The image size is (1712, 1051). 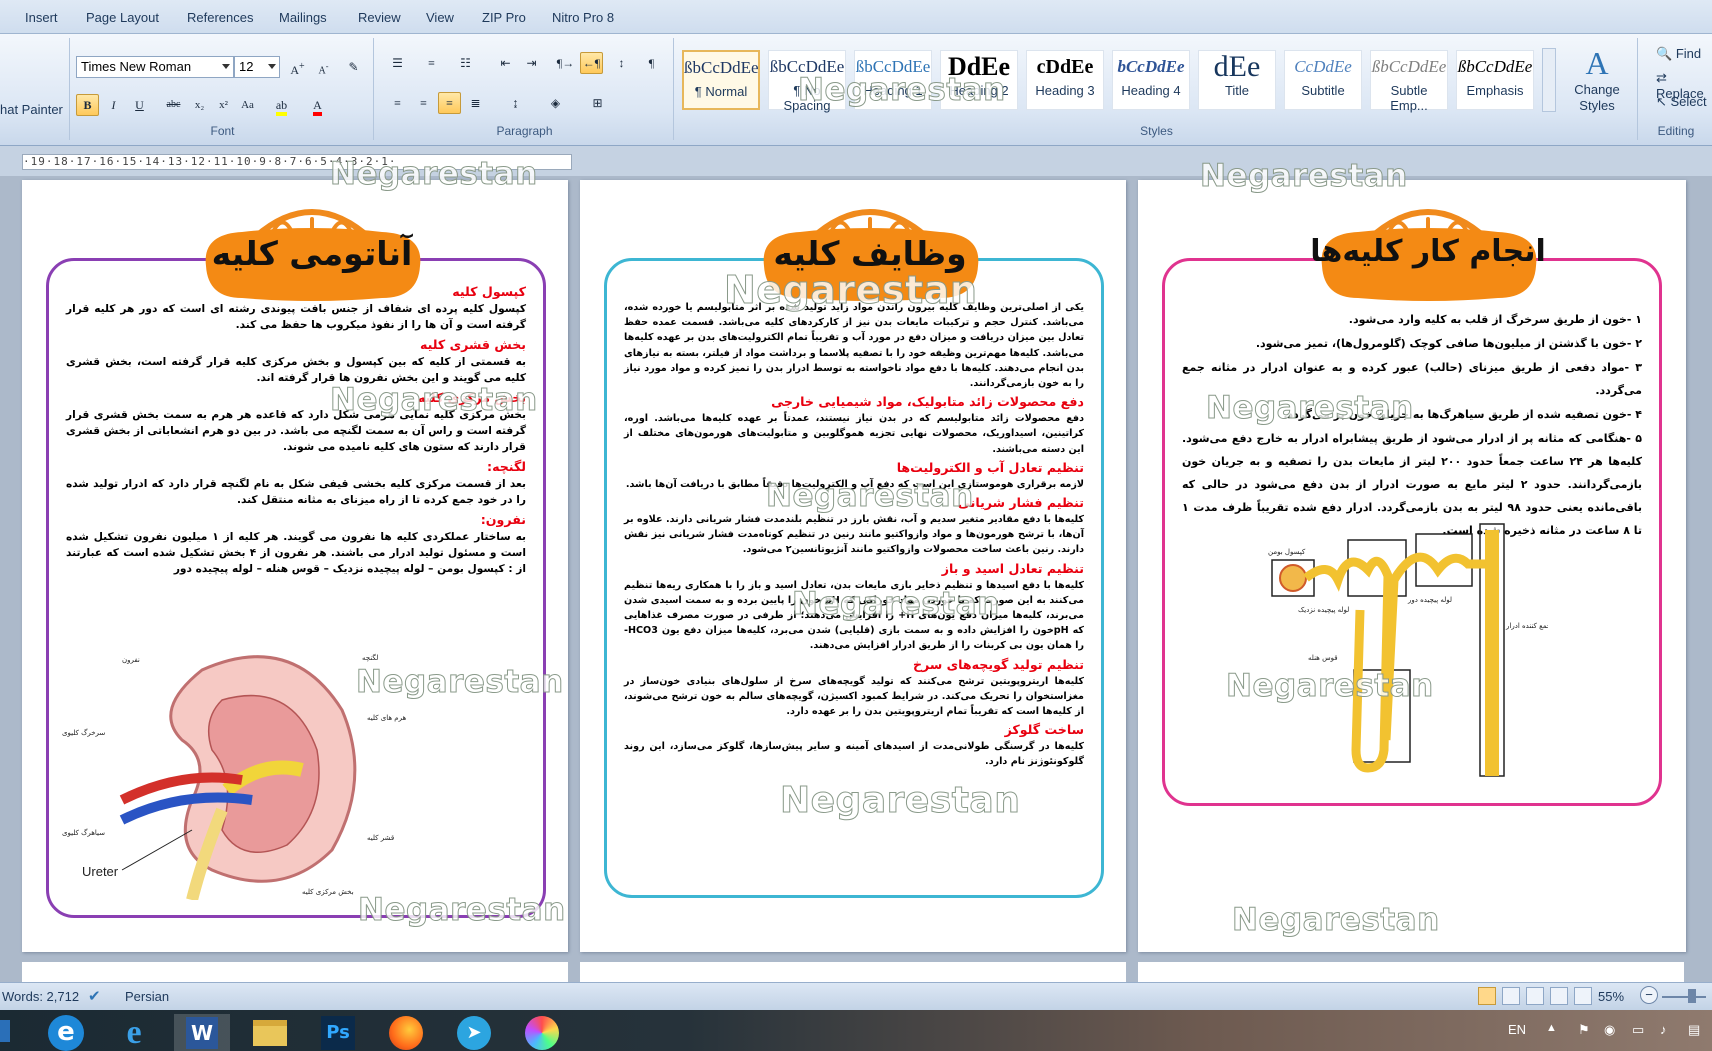 What do you see at coordinates (474, 1032) in the screenshot?
I see `telegram-icon: ➤` at bounding box center [474, 1032].